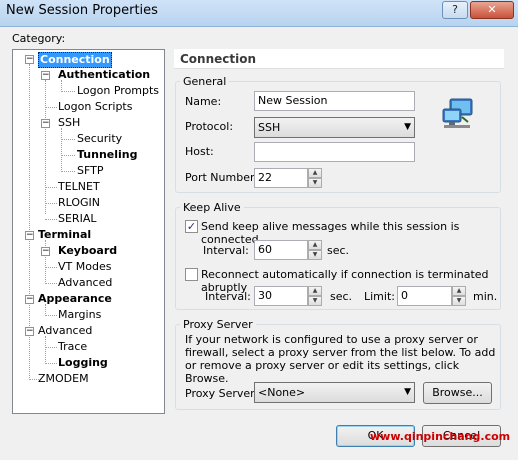  What do you see at coordinates (69, 123) in the screenshot?
I see `tree-item-ssh: SSH` at bounding box center [69, 123].